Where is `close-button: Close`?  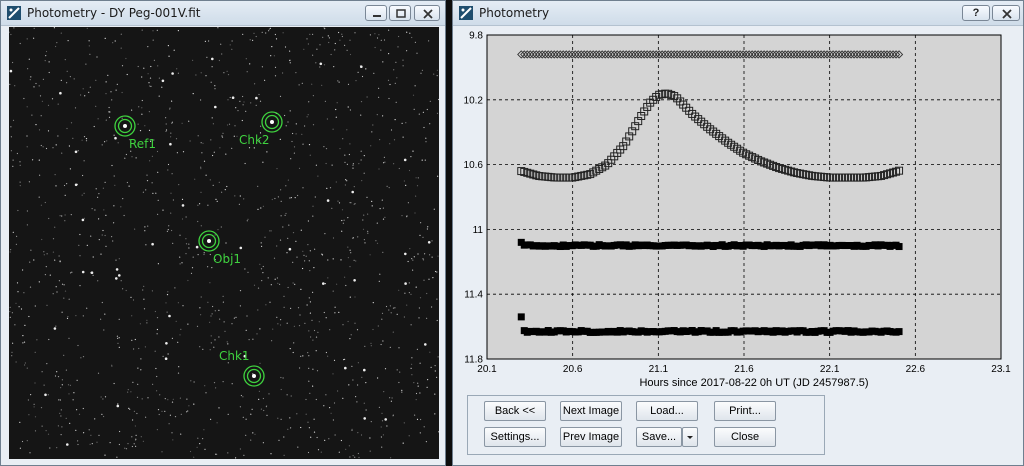
close-button: Close is located at coordinates (745, 437).